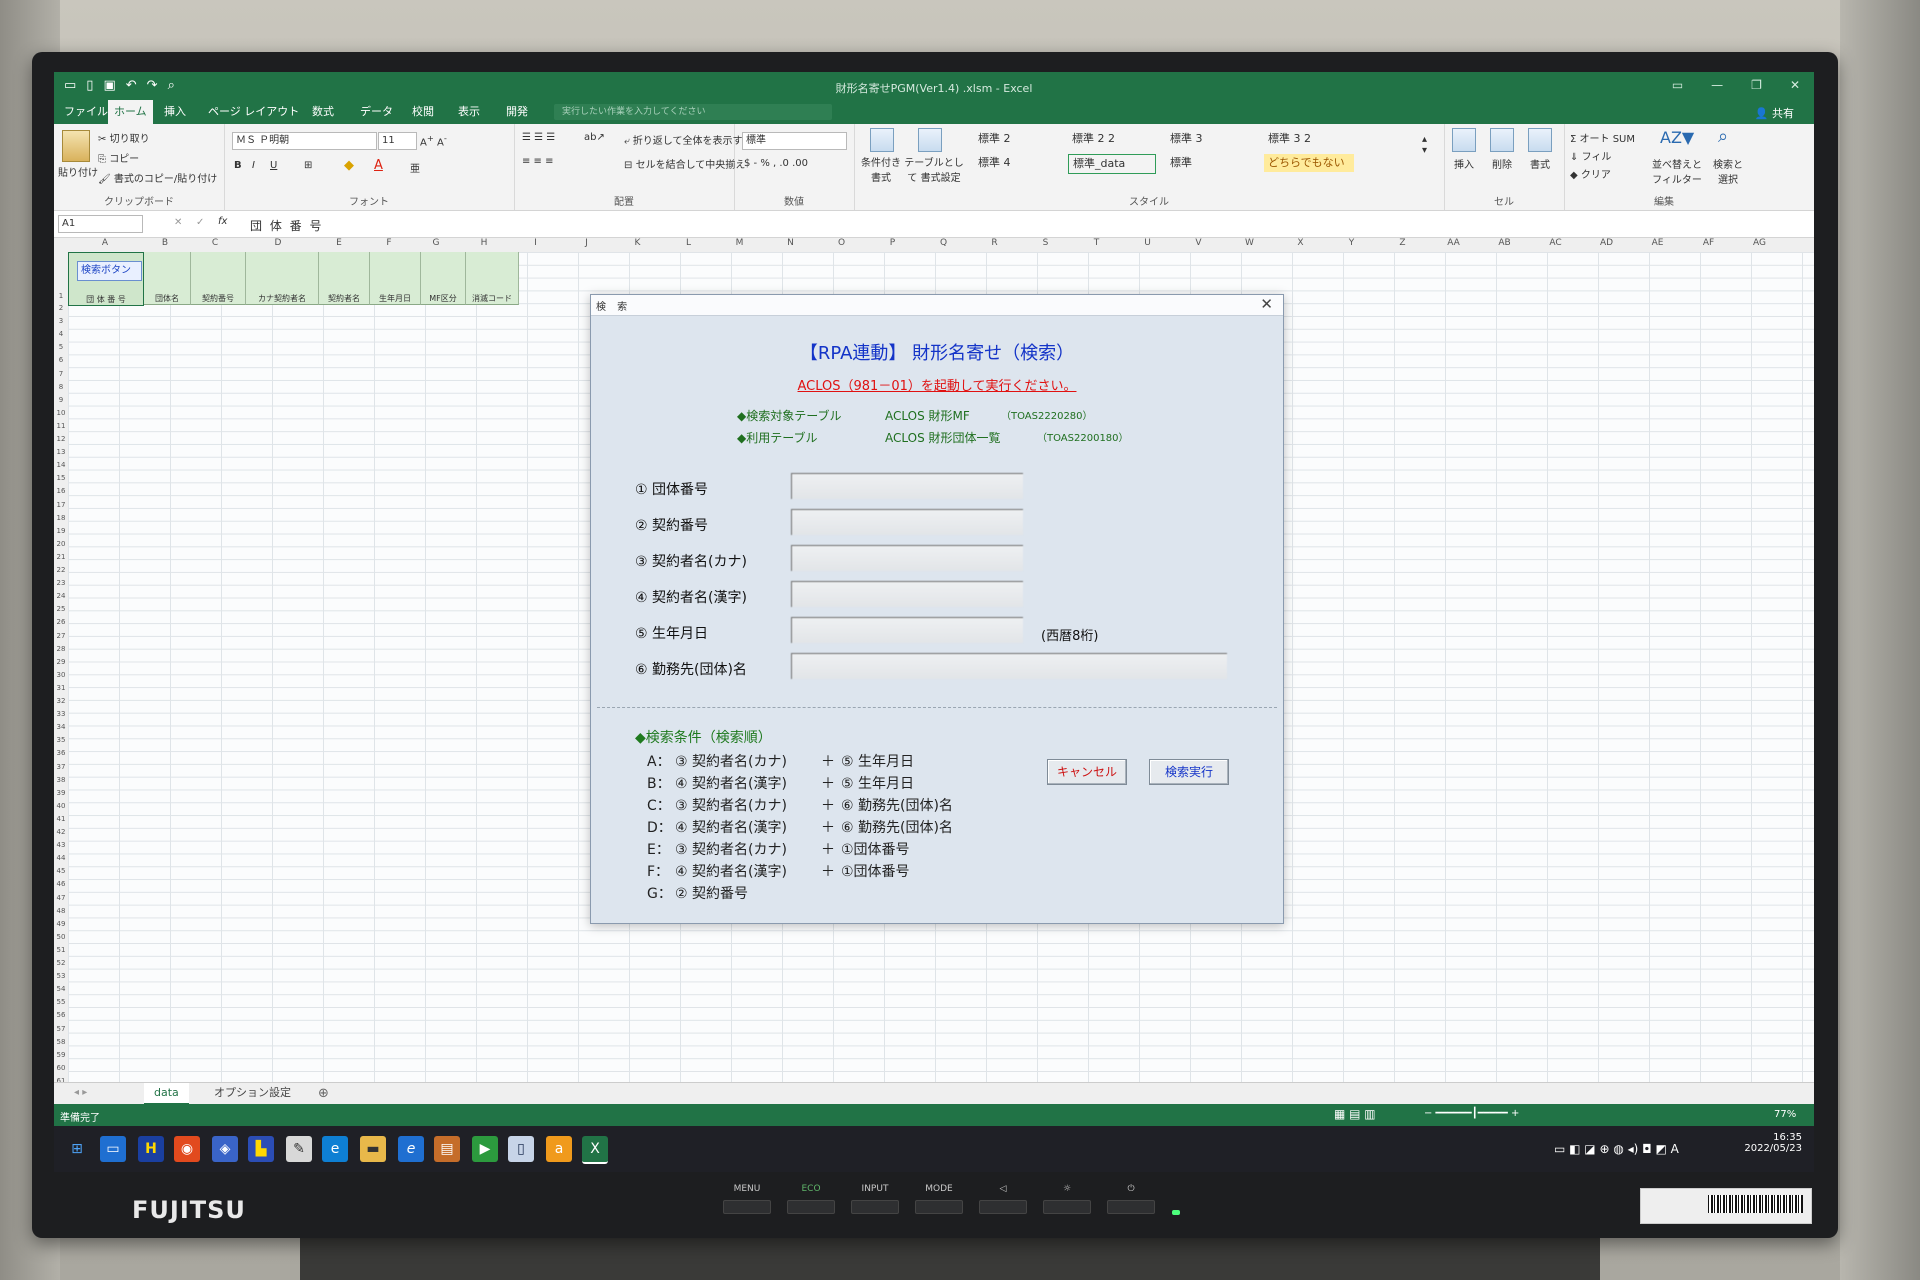 Image resolution: width=1920 pixels, height=1280 pixels. Describe the element at coordinates (517, 112) in the screenshot. I see `tab-developer: 開発` at that location.